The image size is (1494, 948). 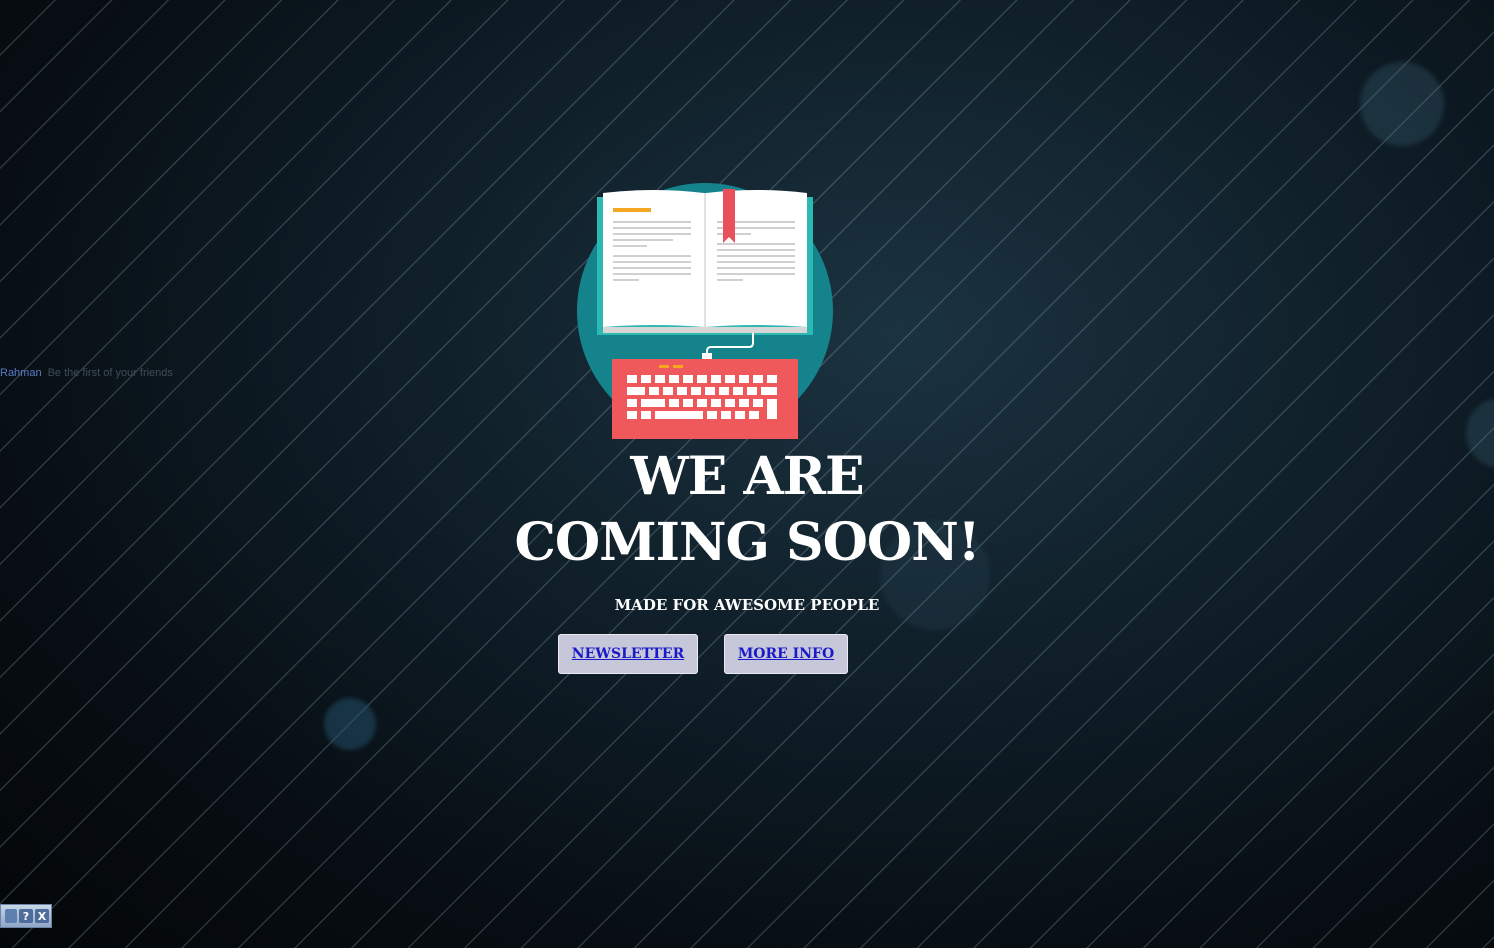 What do you see at coordinates (11, 916) in the screenshot?
I see `toolbar-icon` at bounding box center [11, 916].